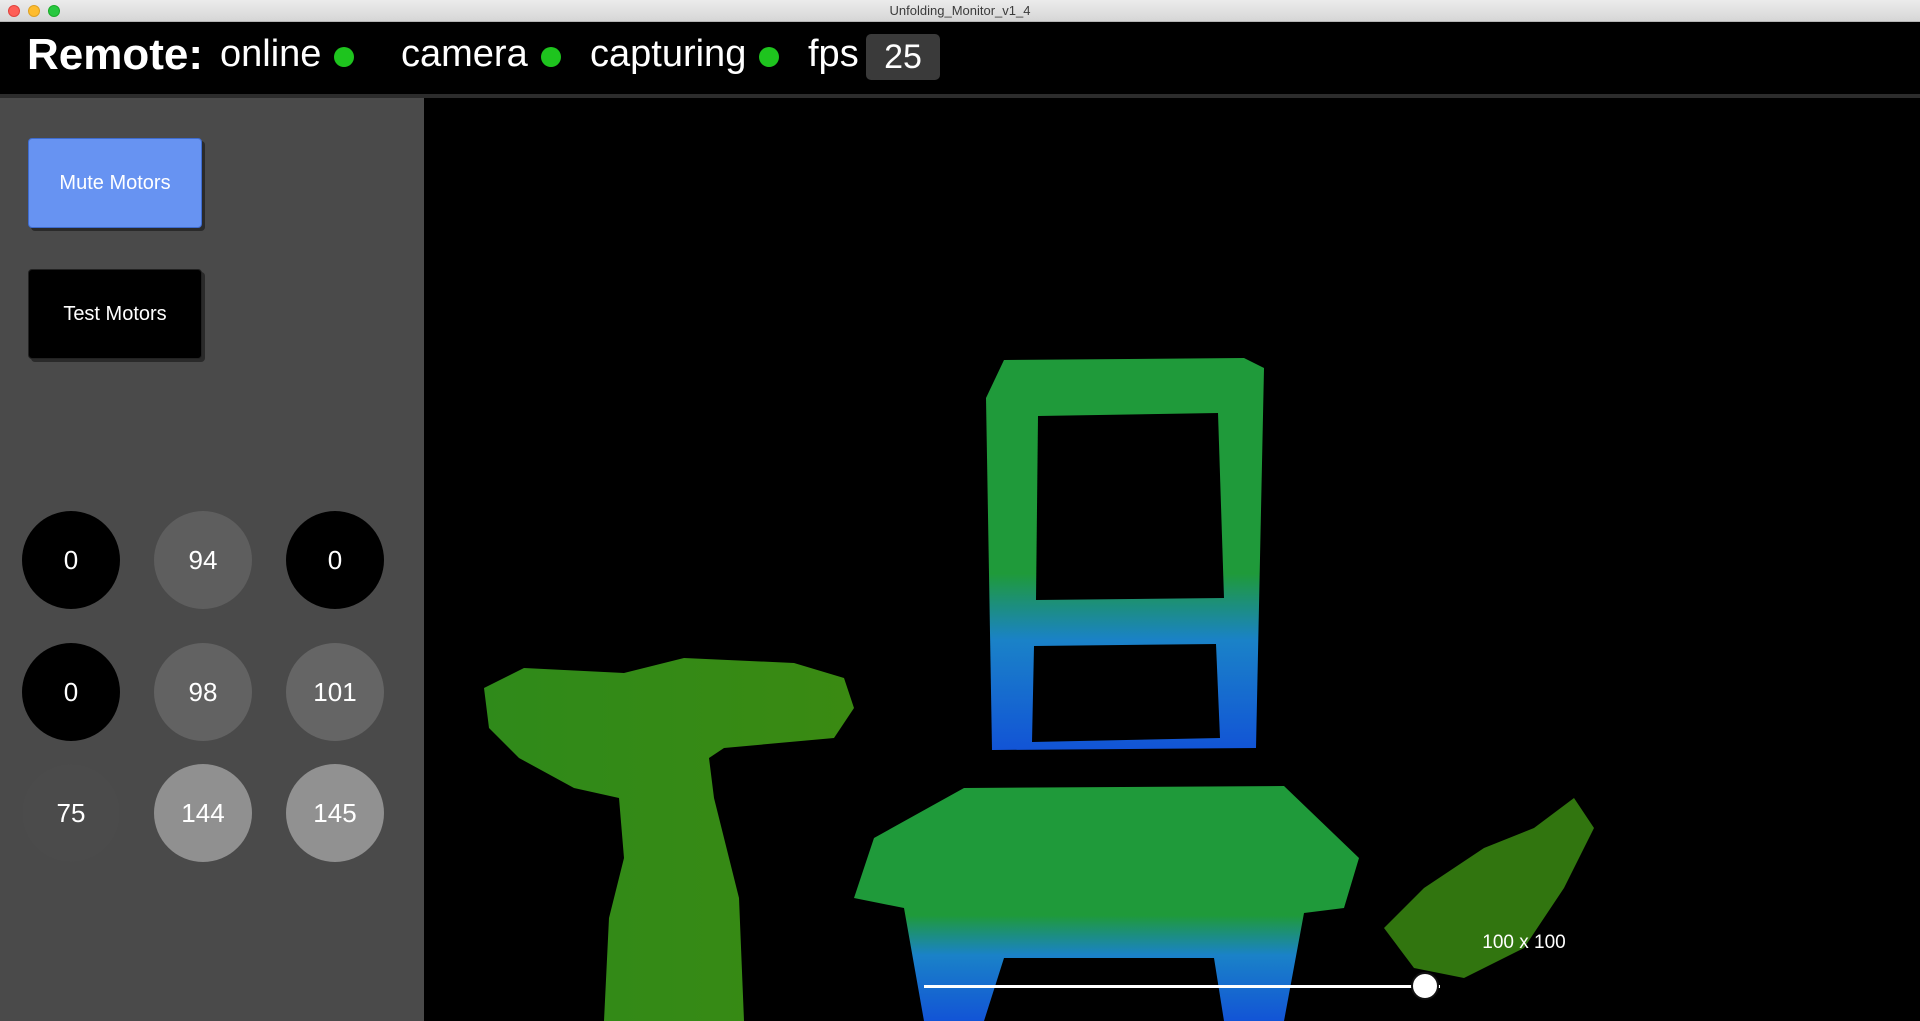 The image size is (1920, 1021). Describe the element at coordinates (1126, 693) in the screenshot. I see `chair-back-opening-bottom` at that location.